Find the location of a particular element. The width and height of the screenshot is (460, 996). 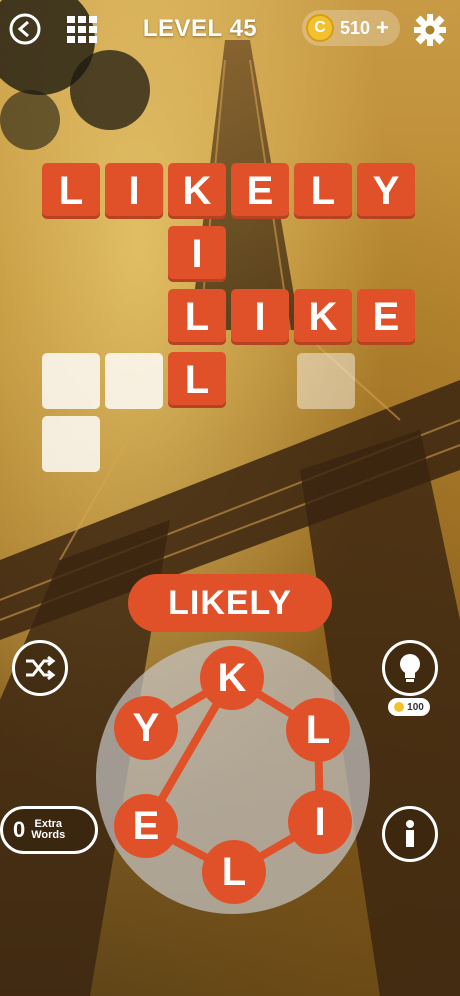

settings-button is located at coordinates (430, 30).